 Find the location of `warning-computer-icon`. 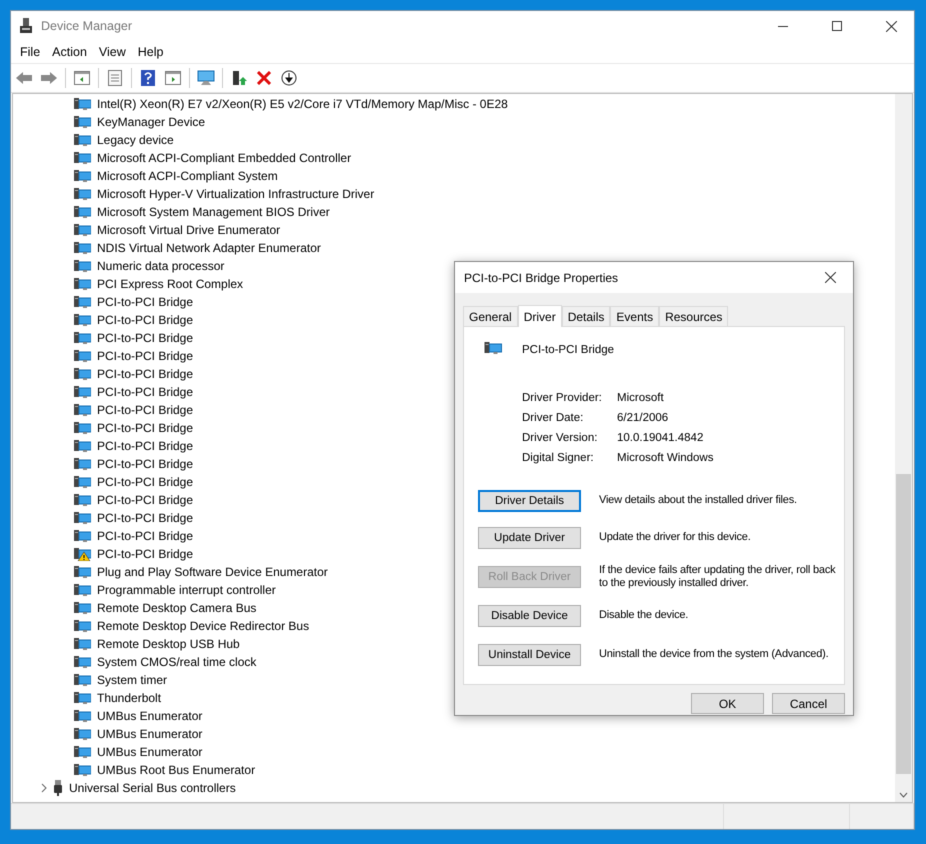

warning-computer-icon is located at coordinates (82, 554).